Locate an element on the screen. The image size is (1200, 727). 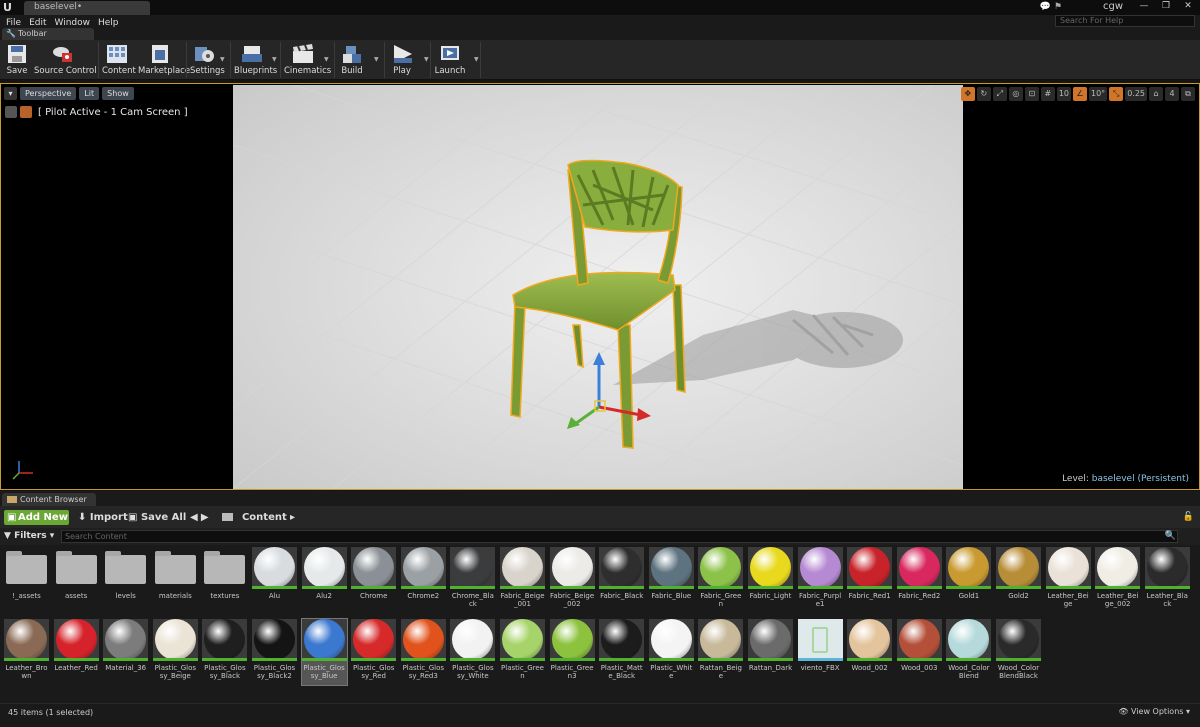
asset-item: Plastic_Glossy_Red3 is located at coordinates (423, 652).